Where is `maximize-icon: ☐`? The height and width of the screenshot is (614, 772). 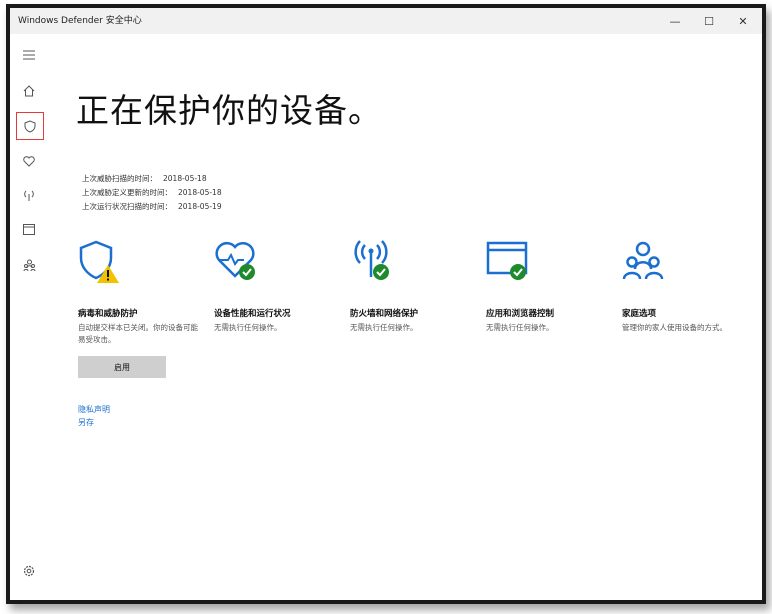
maximize-icon: ☐ is located at coordinates (709, 21).